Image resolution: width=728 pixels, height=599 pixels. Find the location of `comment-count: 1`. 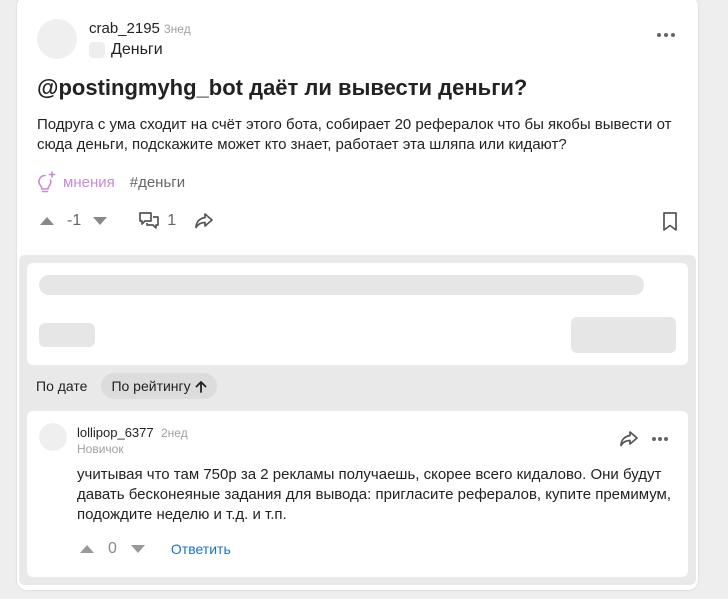

comment-count: 1 is located at coordinates (172, 220).